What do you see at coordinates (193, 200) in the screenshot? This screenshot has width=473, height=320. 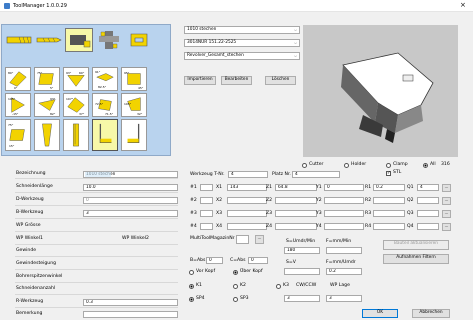 I see `offset-row-label: #2` at bounding box center [193, 200].